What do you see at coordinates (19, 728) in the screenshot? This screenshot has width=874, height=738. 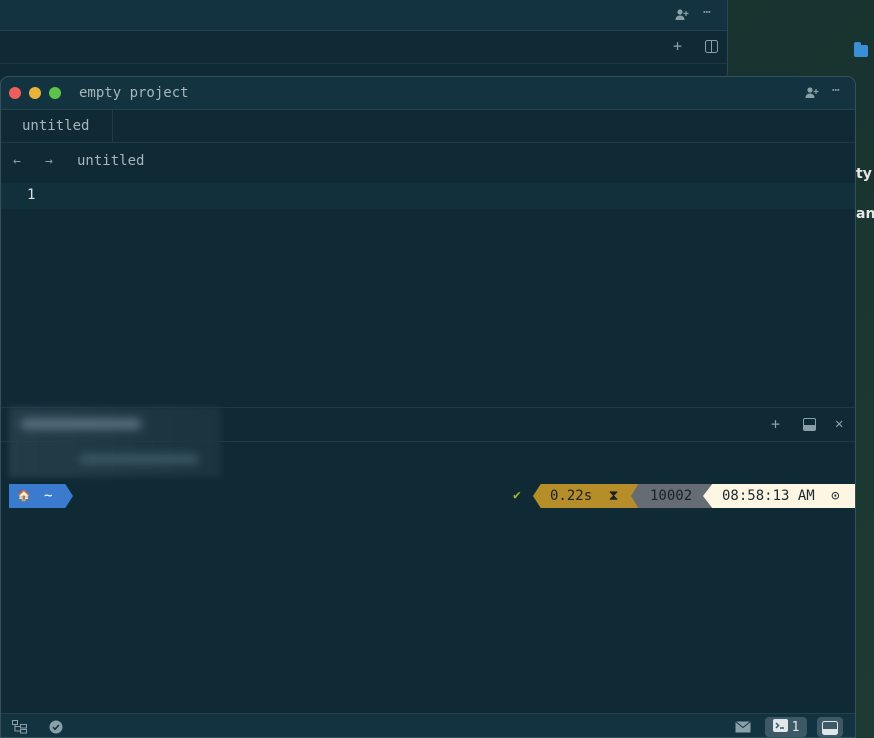 I see `project-tree-icon` at bounding box center [19, 728].